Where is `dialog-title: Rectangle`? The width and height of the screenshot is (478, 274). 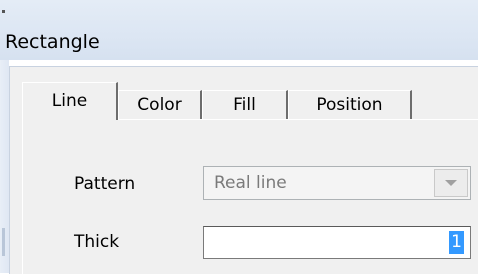 dialog-title: Rectangle is located at coordinates (52, 42).